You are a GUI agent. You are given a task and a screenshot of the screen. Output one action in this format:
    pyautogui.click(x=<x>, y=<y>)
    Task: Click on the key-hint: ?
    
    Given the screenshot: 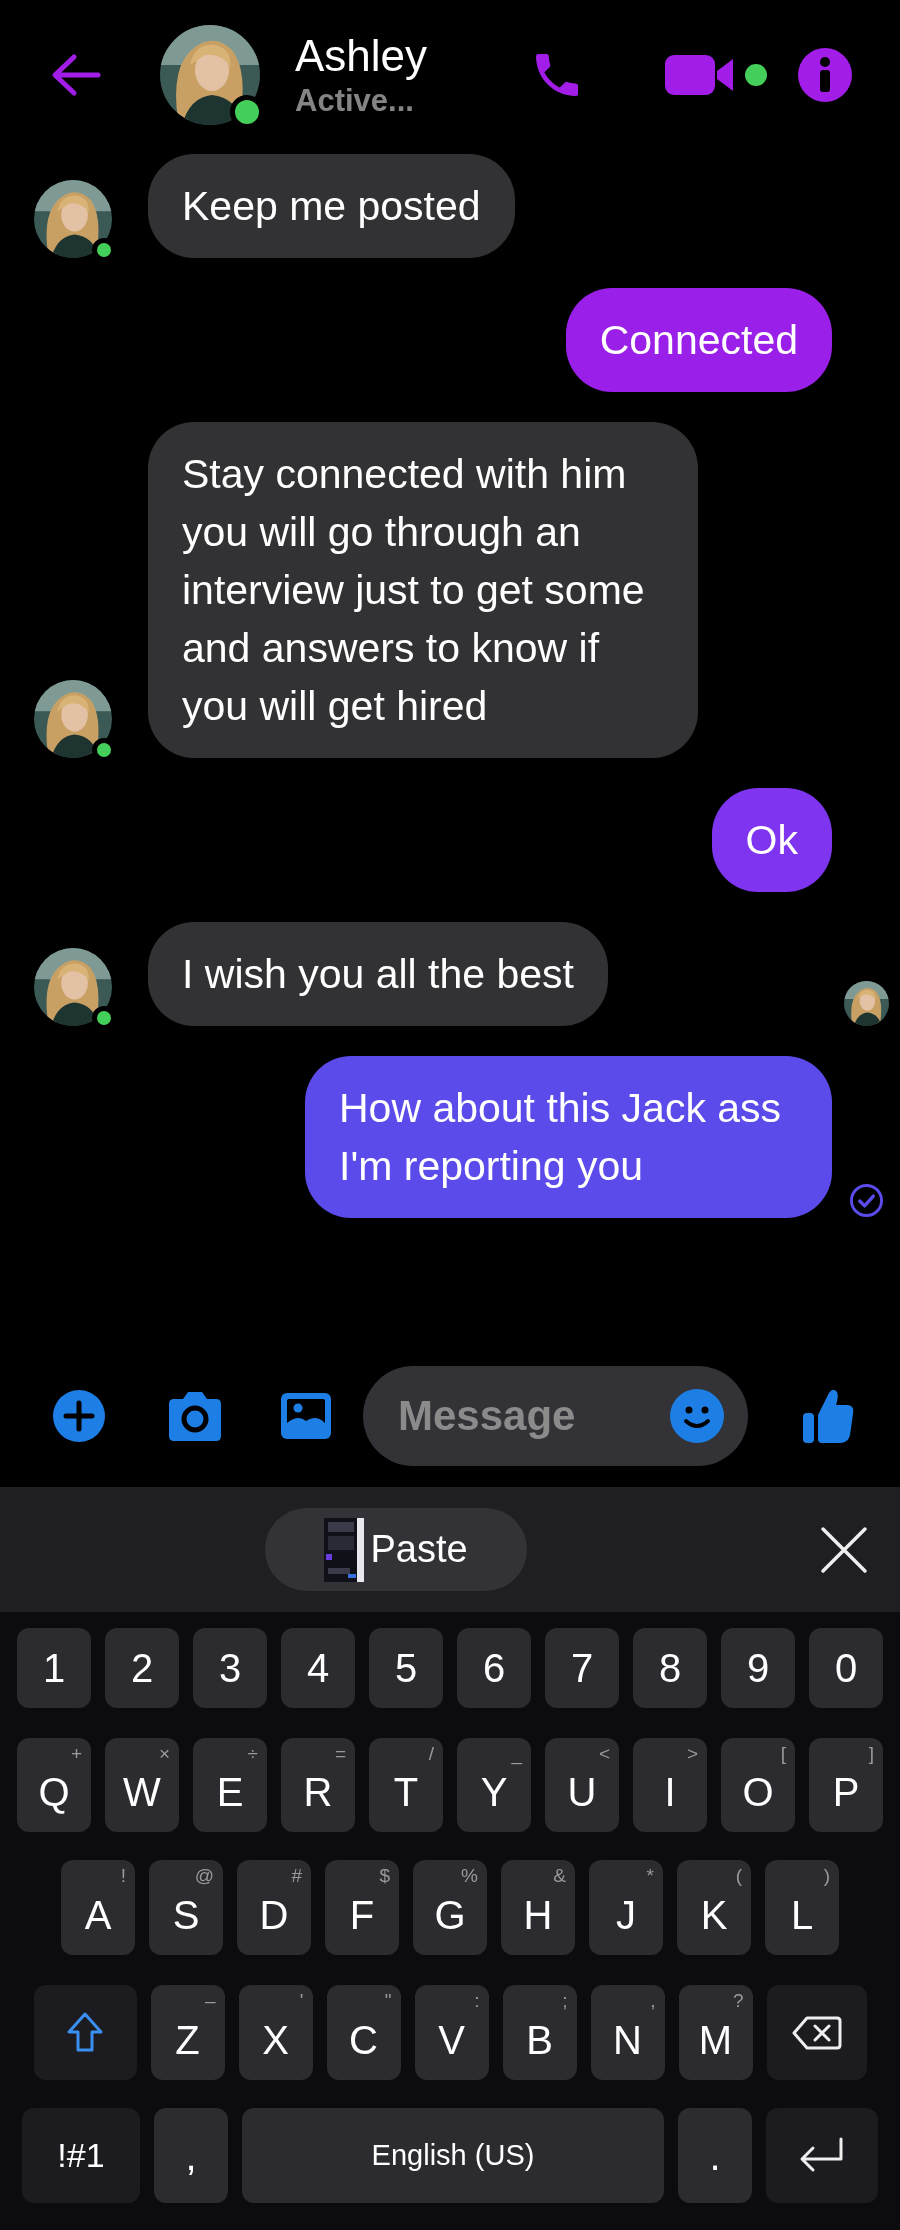 What is the action you would take?
    pyautogui.click(x=738, y=2000)
    